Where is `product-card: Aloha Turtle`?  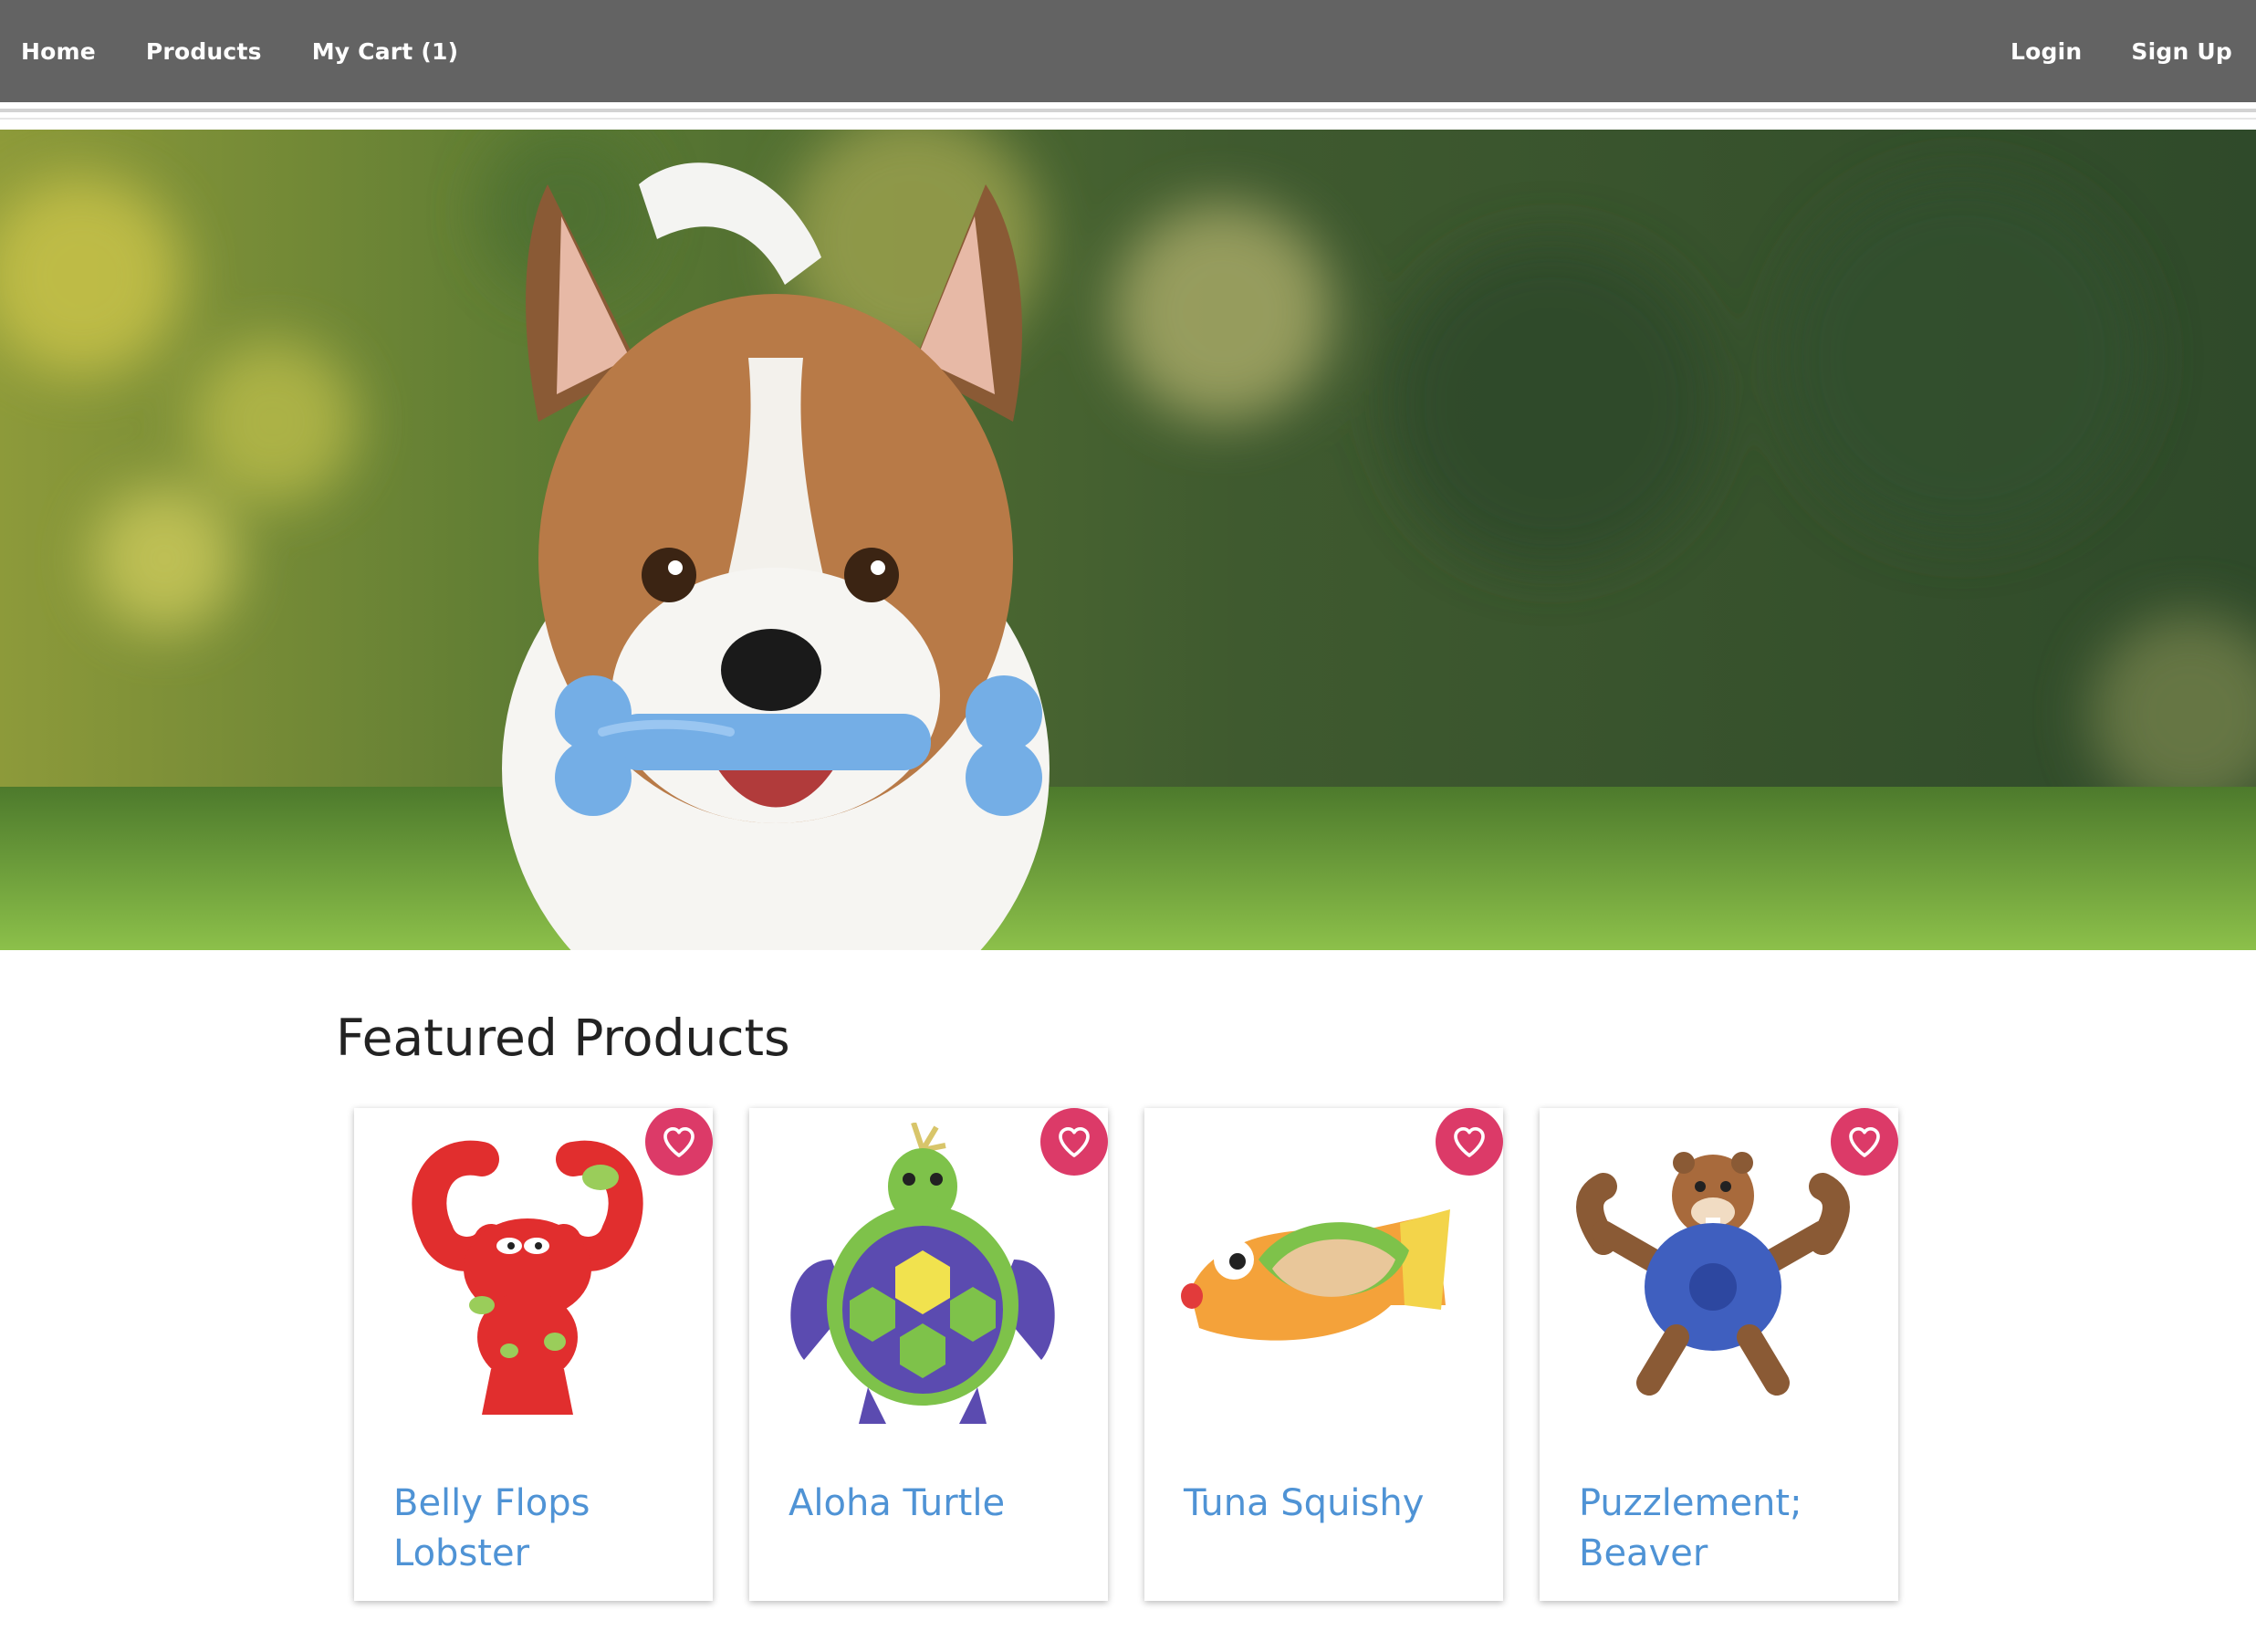
product-card: Aloha Turtle is located at coordinates (928, 1354).